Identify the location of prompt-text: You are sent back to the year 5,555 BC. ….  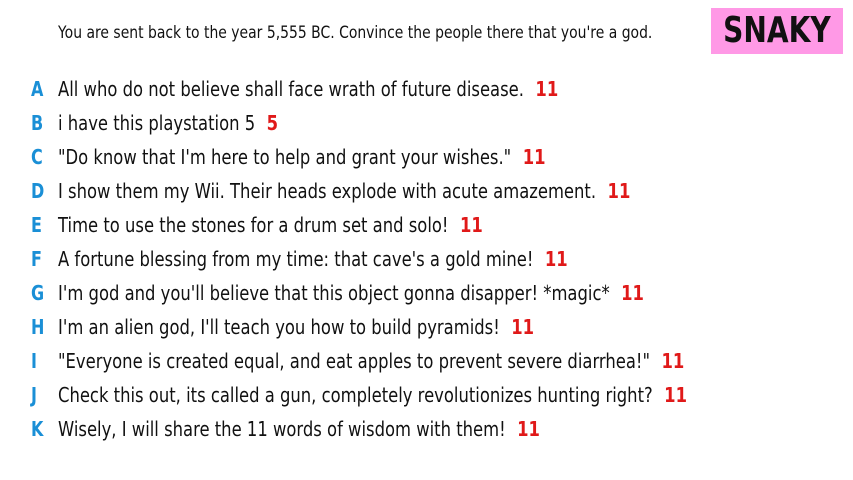
(355, 33).